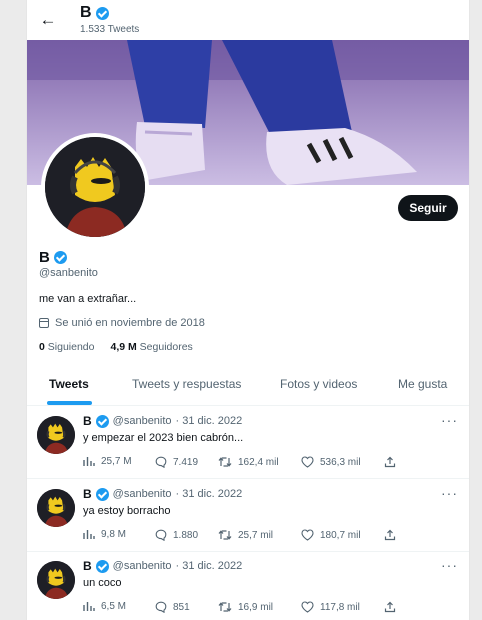  I want to click on reply-count: 1.880, so click(186, 535).